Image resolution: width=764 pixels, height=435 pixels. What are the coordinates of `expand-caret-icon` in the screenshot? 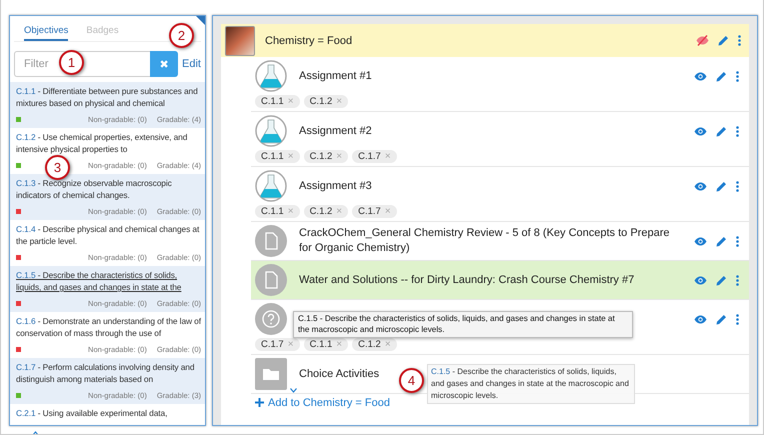 It's located at (293, 390).